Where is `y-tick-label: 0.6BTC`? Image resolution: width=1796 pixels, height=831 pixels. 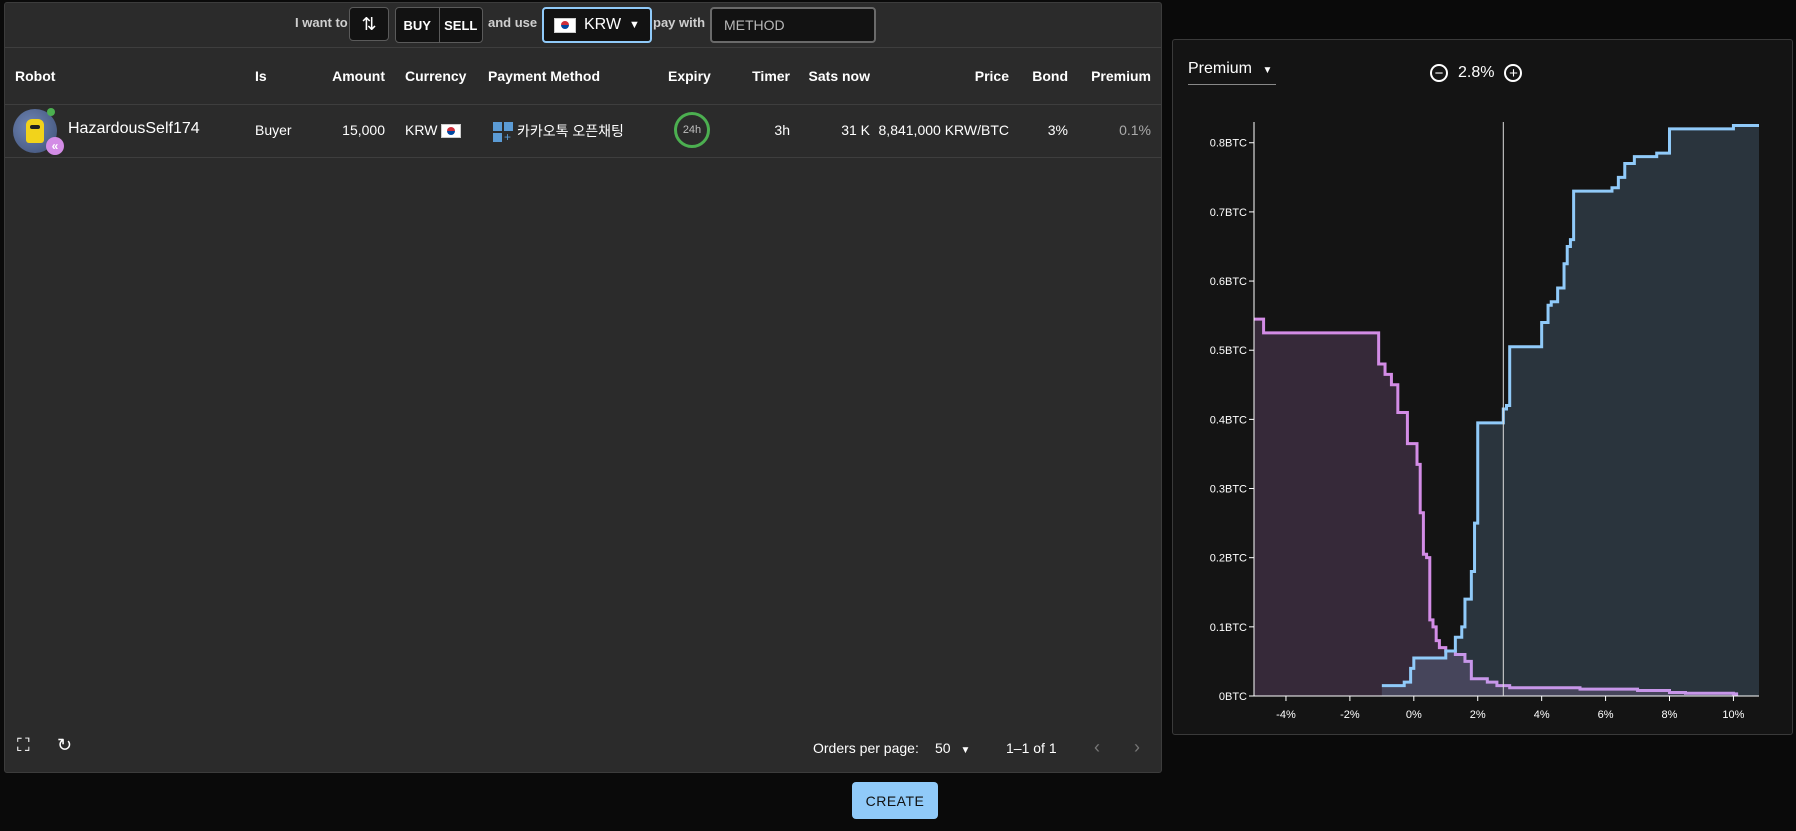 y-tick-label: 0.6BTC is located at coordinates (1228, 282).